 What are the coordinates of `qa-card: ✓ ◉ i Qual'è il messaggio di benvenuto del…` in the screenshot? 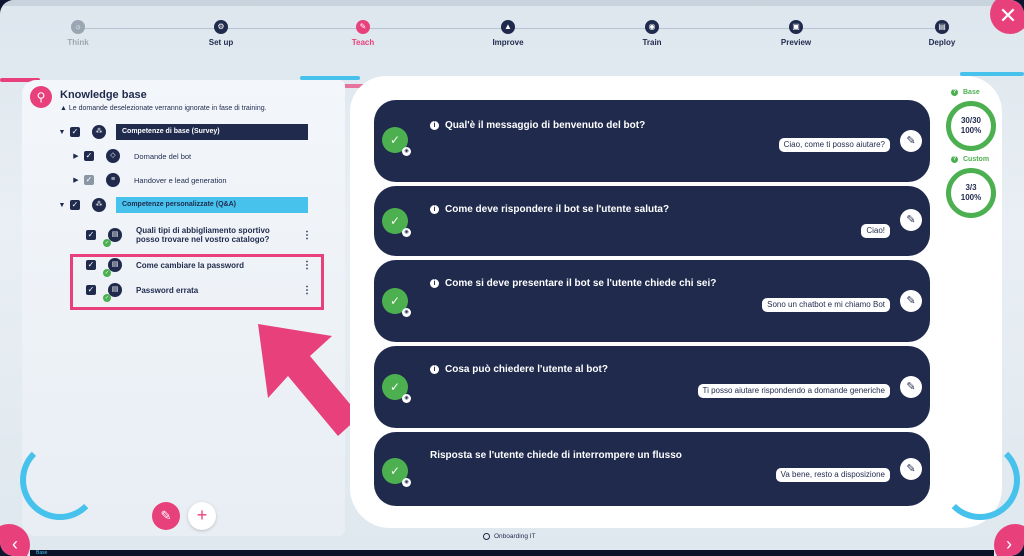 It's located at (652, 141).